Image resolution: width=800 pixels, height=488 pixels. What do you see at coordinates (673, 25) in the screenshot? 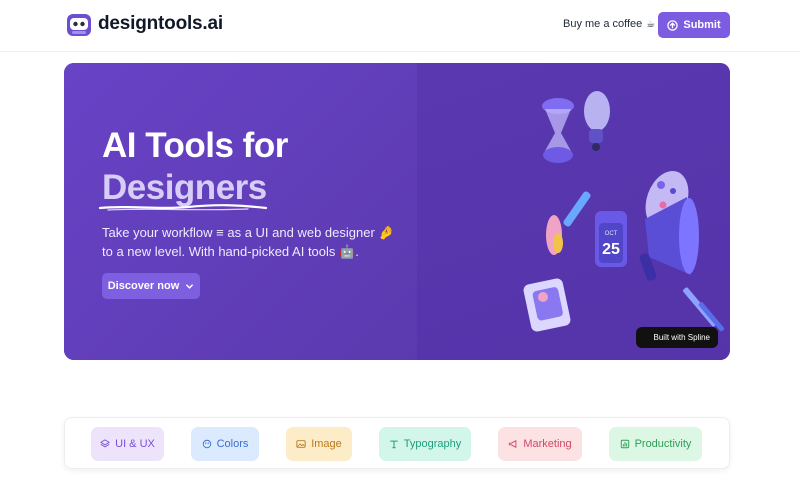
I see `upload-circle-icon` at bounding box center [673, 25].